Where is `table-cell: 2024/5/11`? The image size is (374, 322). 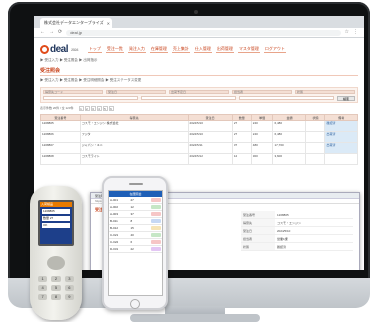
table-cell: 2024/5/11 is located at coordinates (210, 148).